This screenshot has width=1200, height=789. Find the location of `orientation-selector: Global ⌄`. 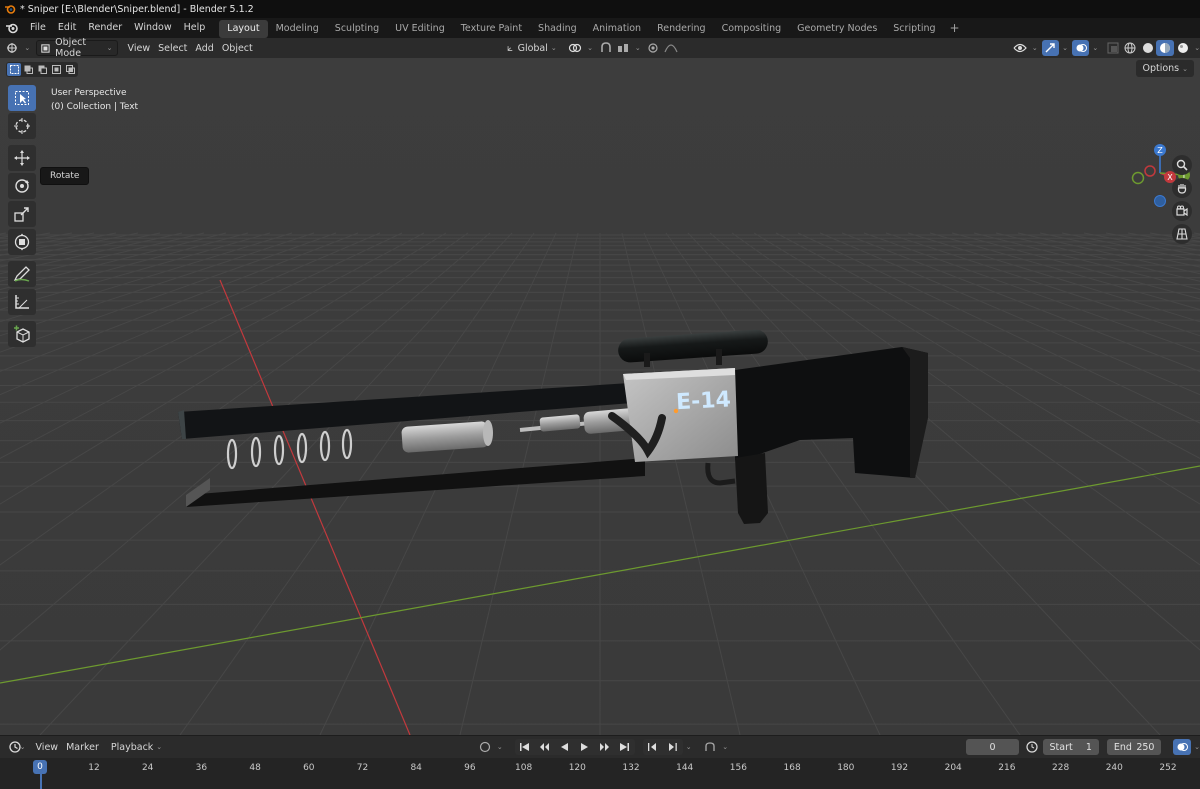

orientation-selector: Global ⌄ is located at coordinates (532, 48).